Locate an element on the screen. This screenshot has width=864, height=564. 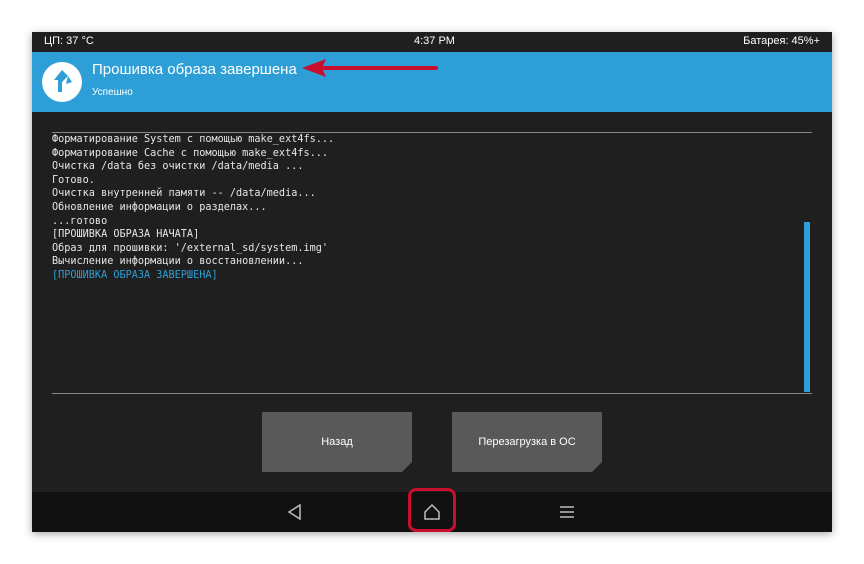
clock: 4:37 PM is located at coordinates (434, 41).